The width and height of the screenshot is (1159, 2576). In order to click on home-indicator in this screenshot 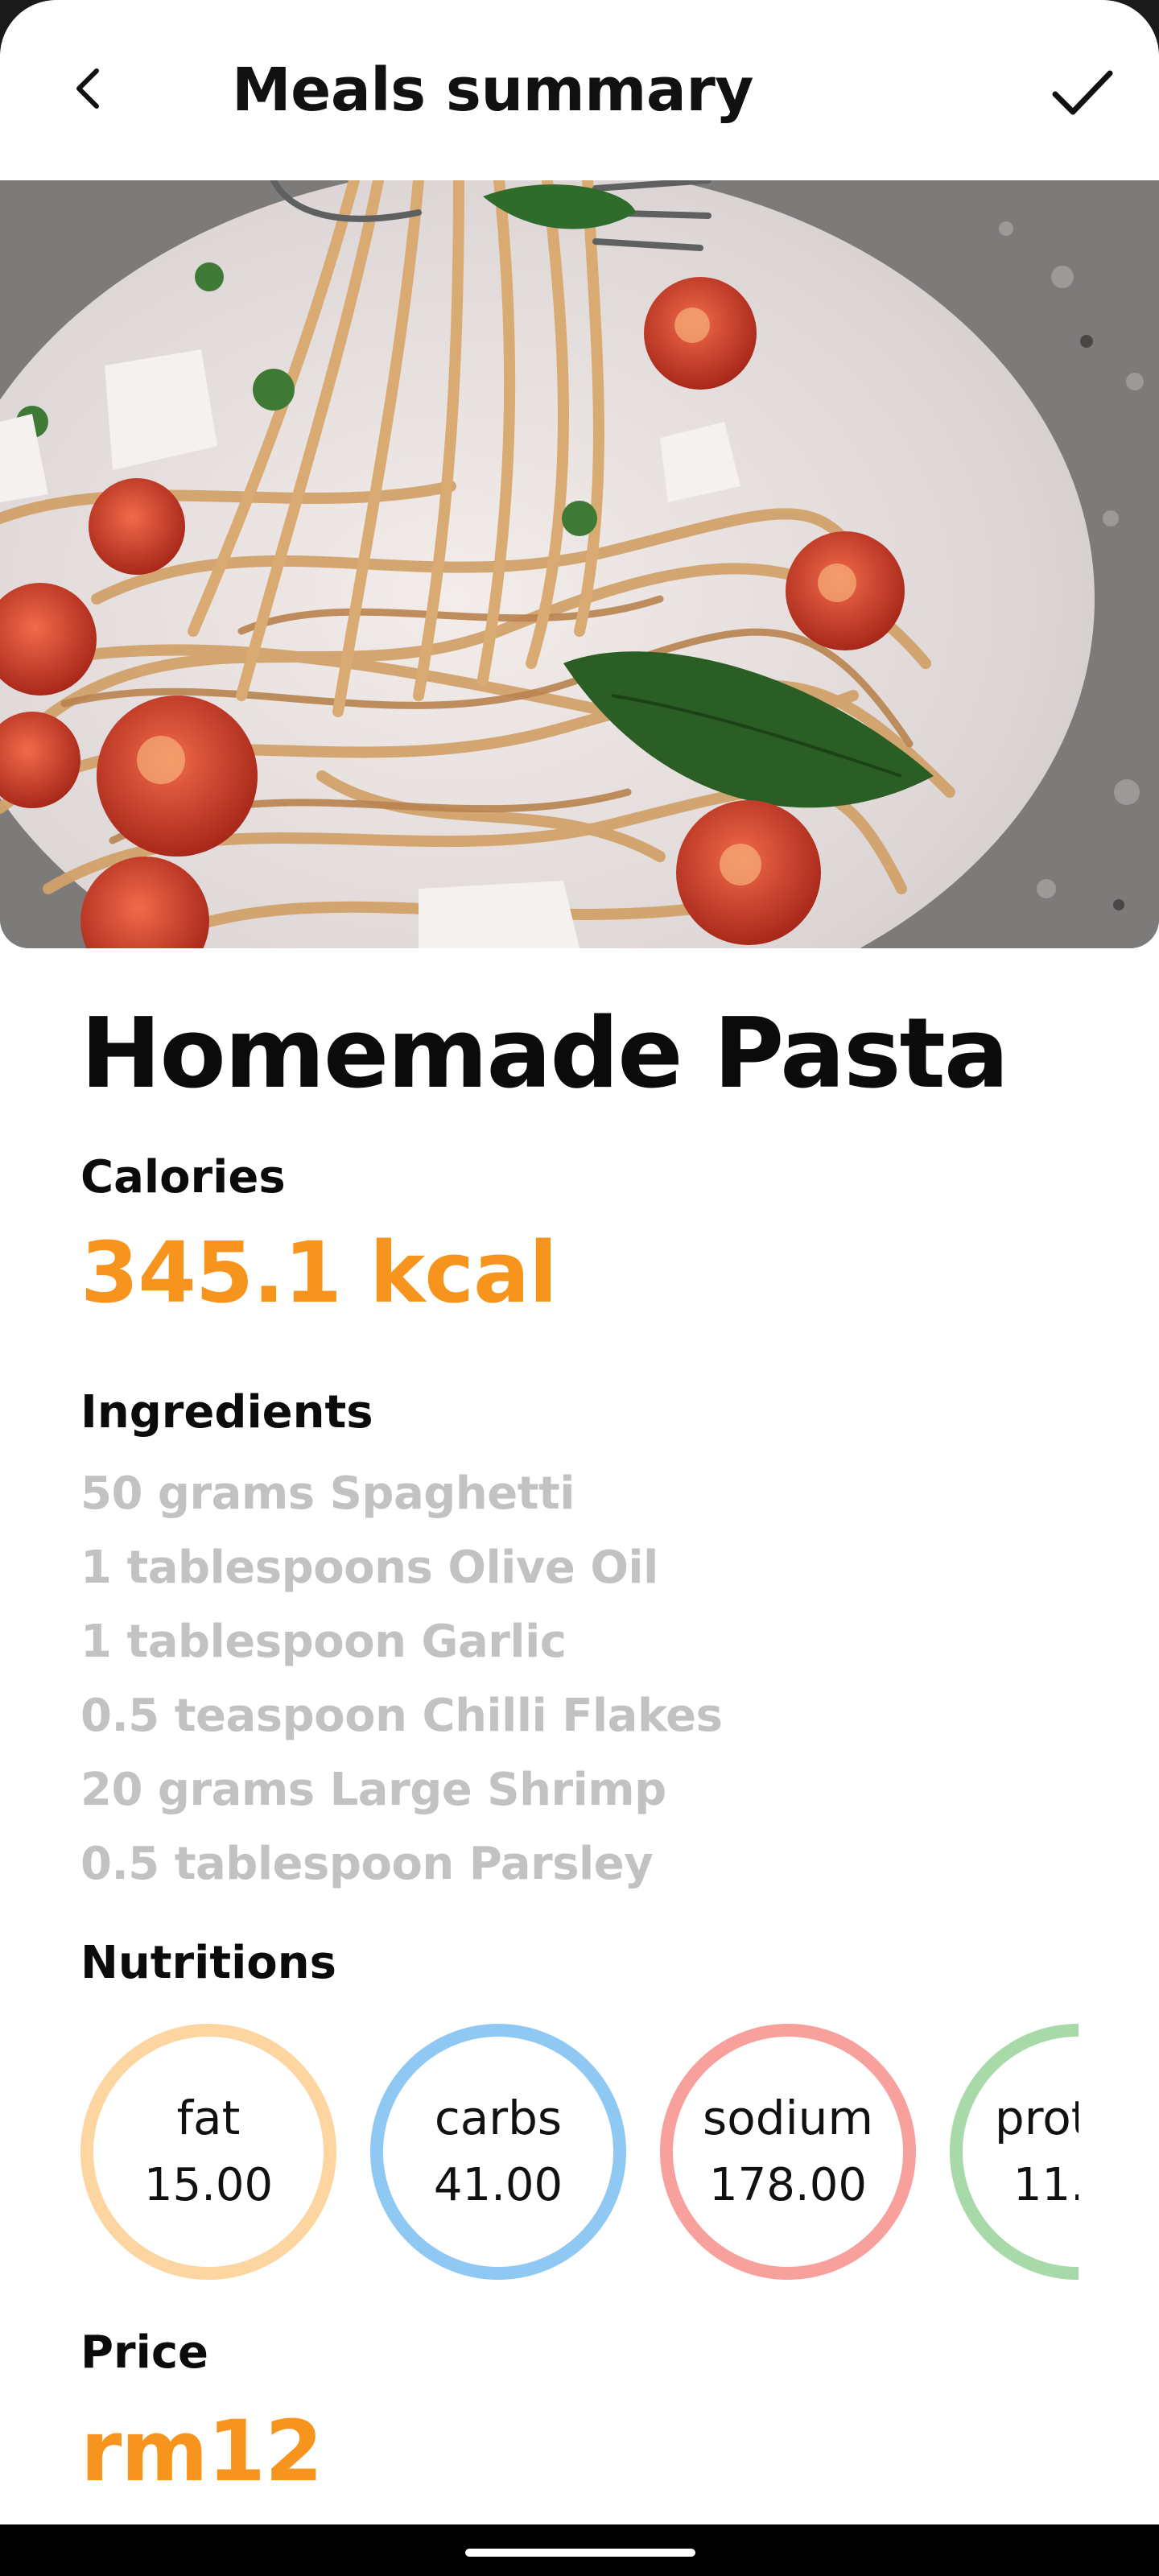, I will do `click(580, 2553)`.